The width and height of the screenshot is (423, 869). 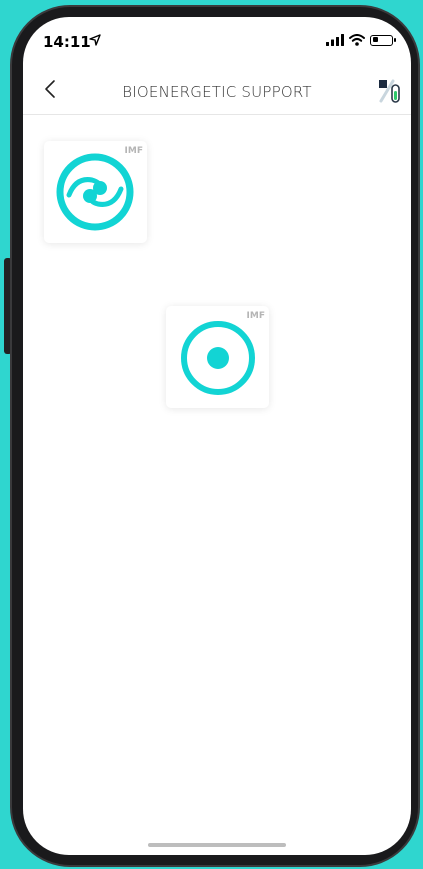 I want to click on status-bar: 14:11, so click(x=217, y=39).